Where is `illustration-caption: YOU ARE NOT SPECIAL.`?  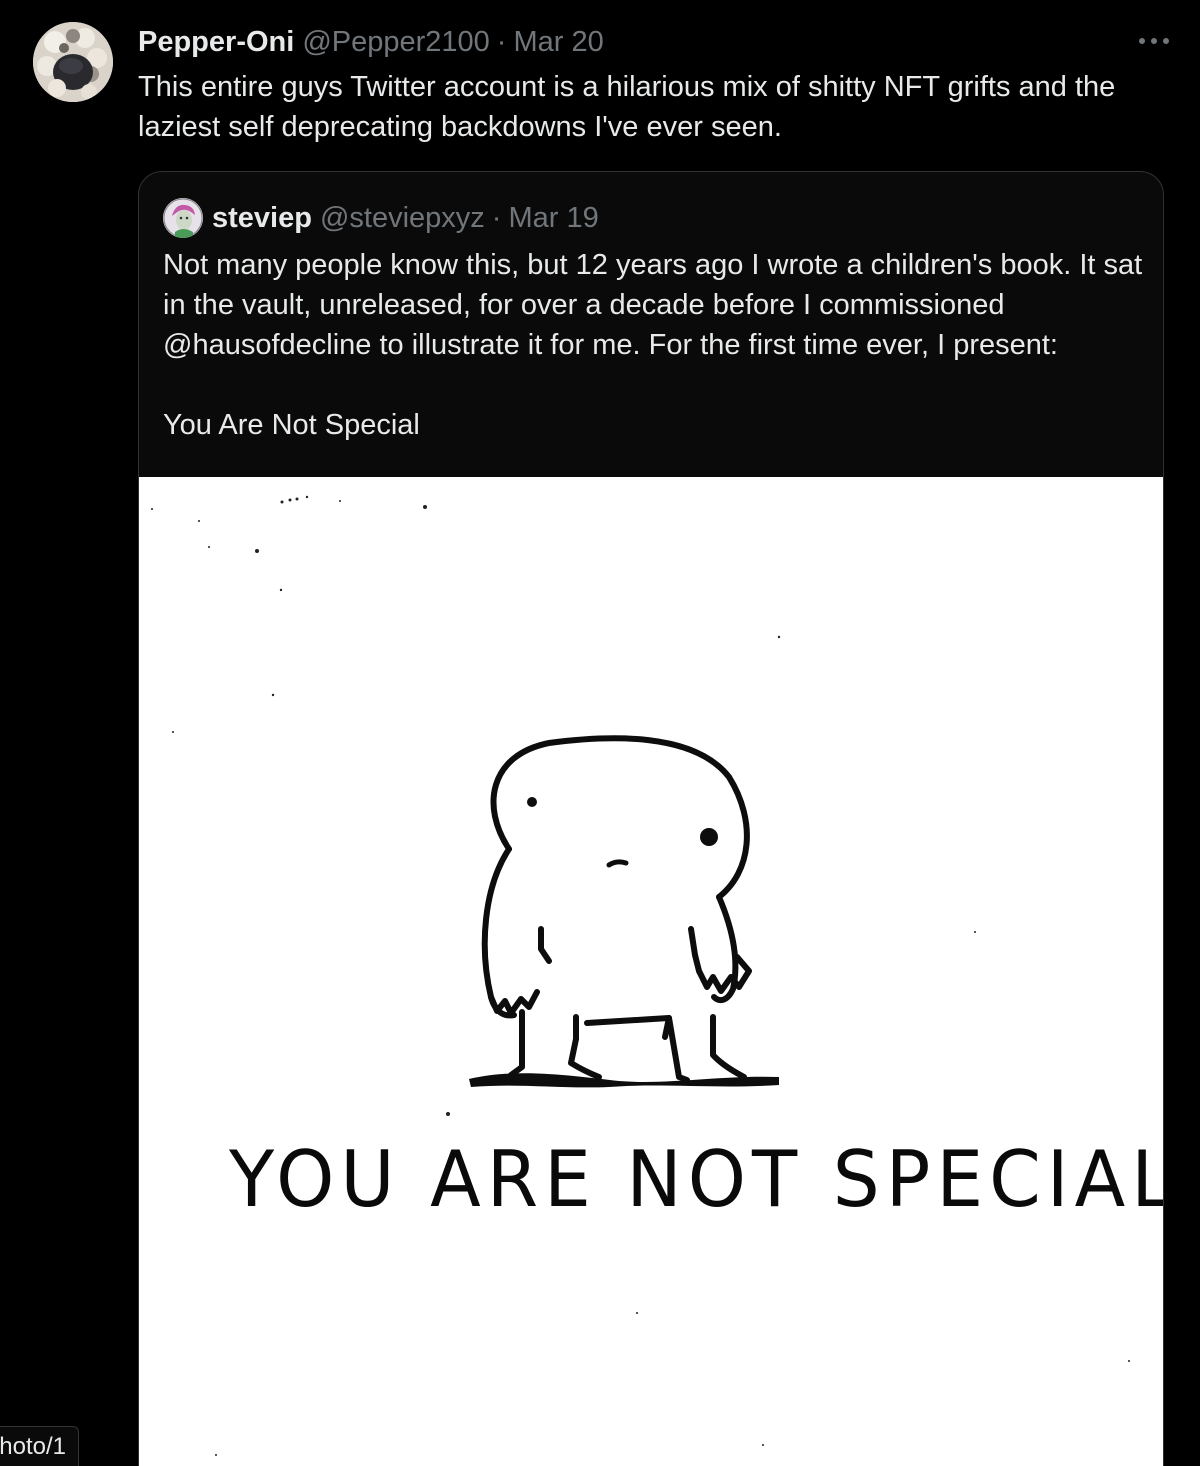
illustration-caption: YOU ARE NOT SPECIAL. is located at coordinates (696, 1180).